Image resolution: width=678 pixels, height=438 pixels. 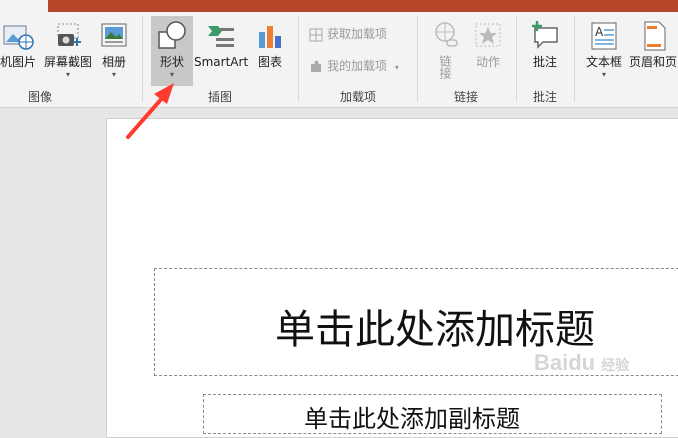 What do you see at coordinates (316, 66) in the screenshot?
I see `puzzle-icon` at bounding box center [316, 66].